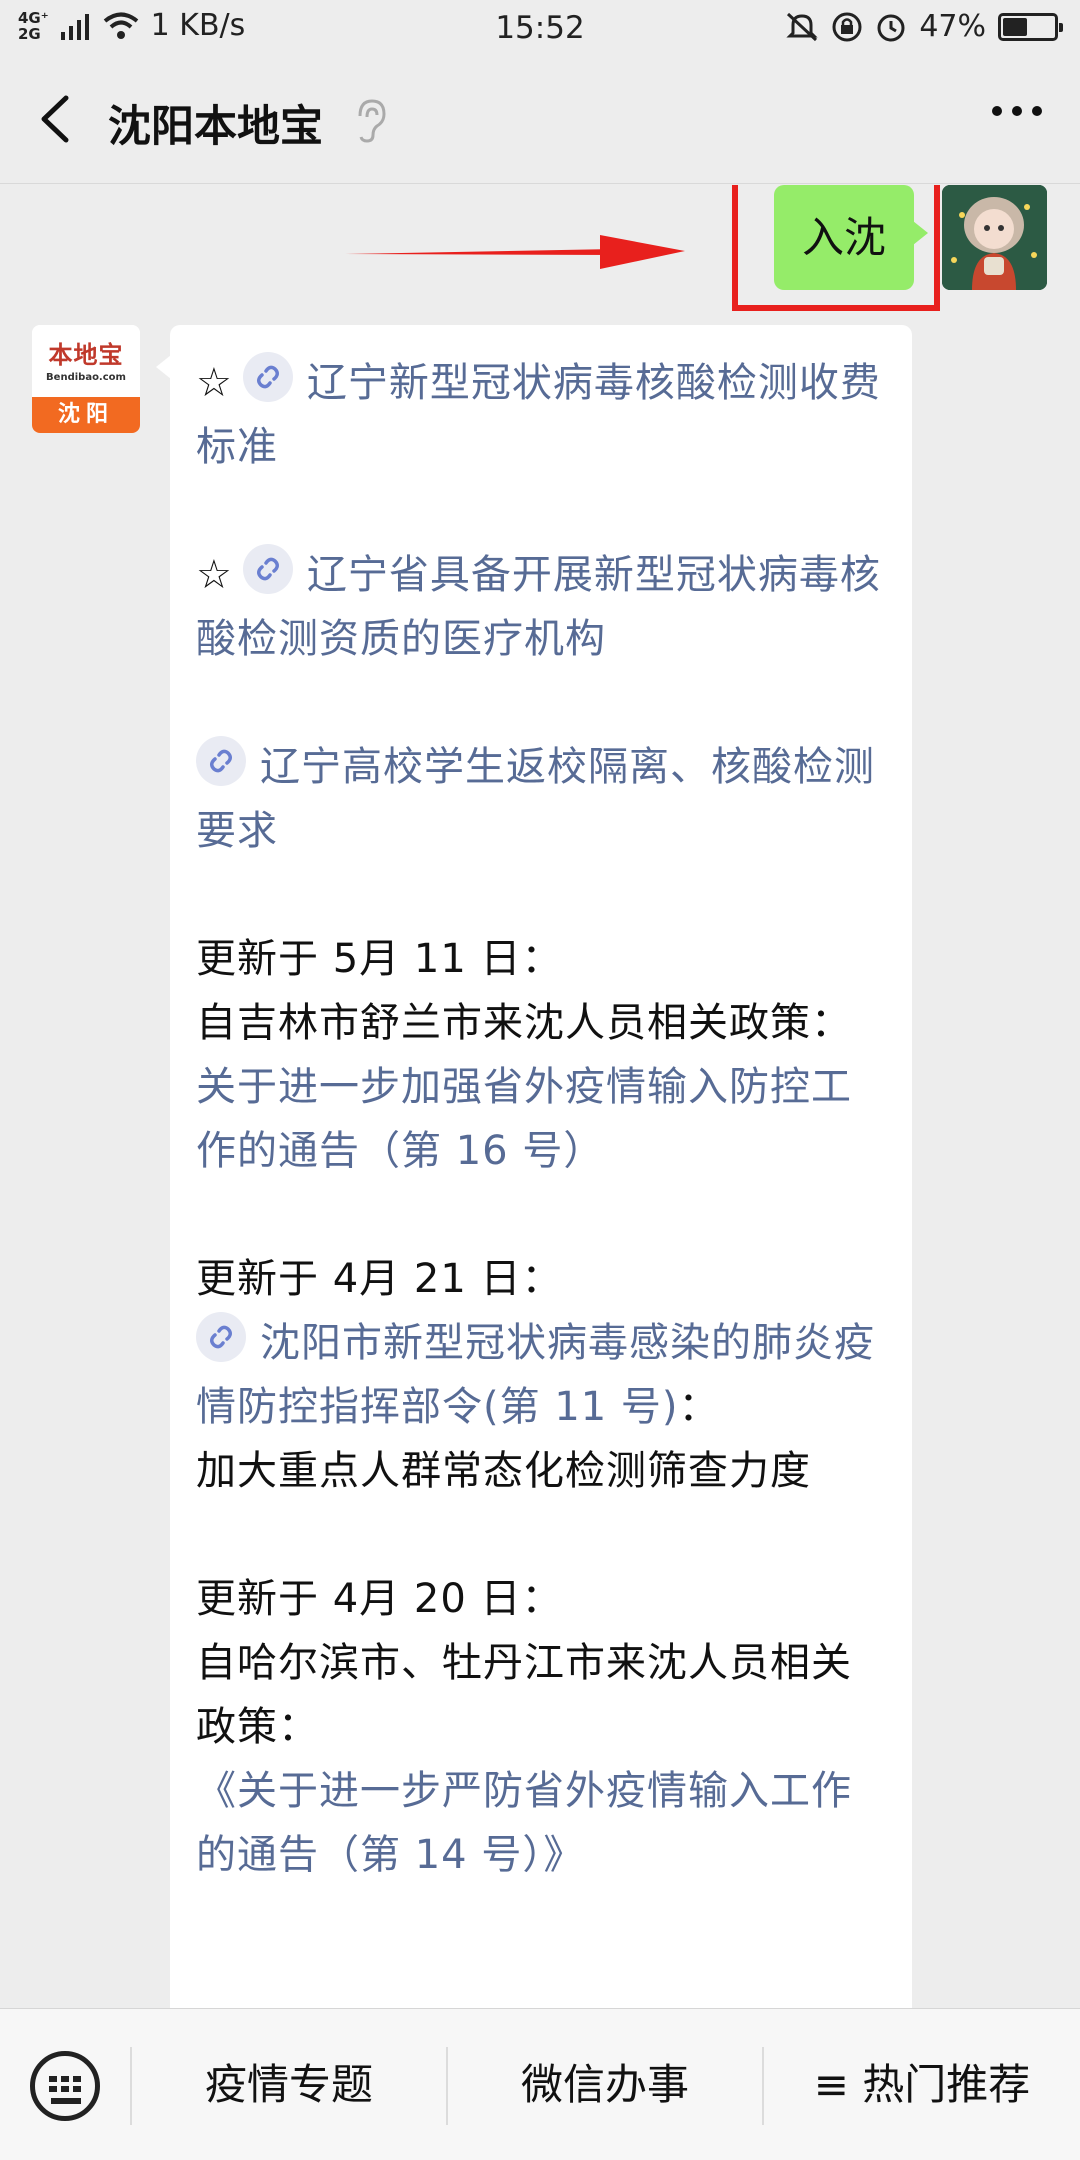 The width and height of the screenshot is (1080, 2160). I want to click on annotation-arrow, so click(515, 252).